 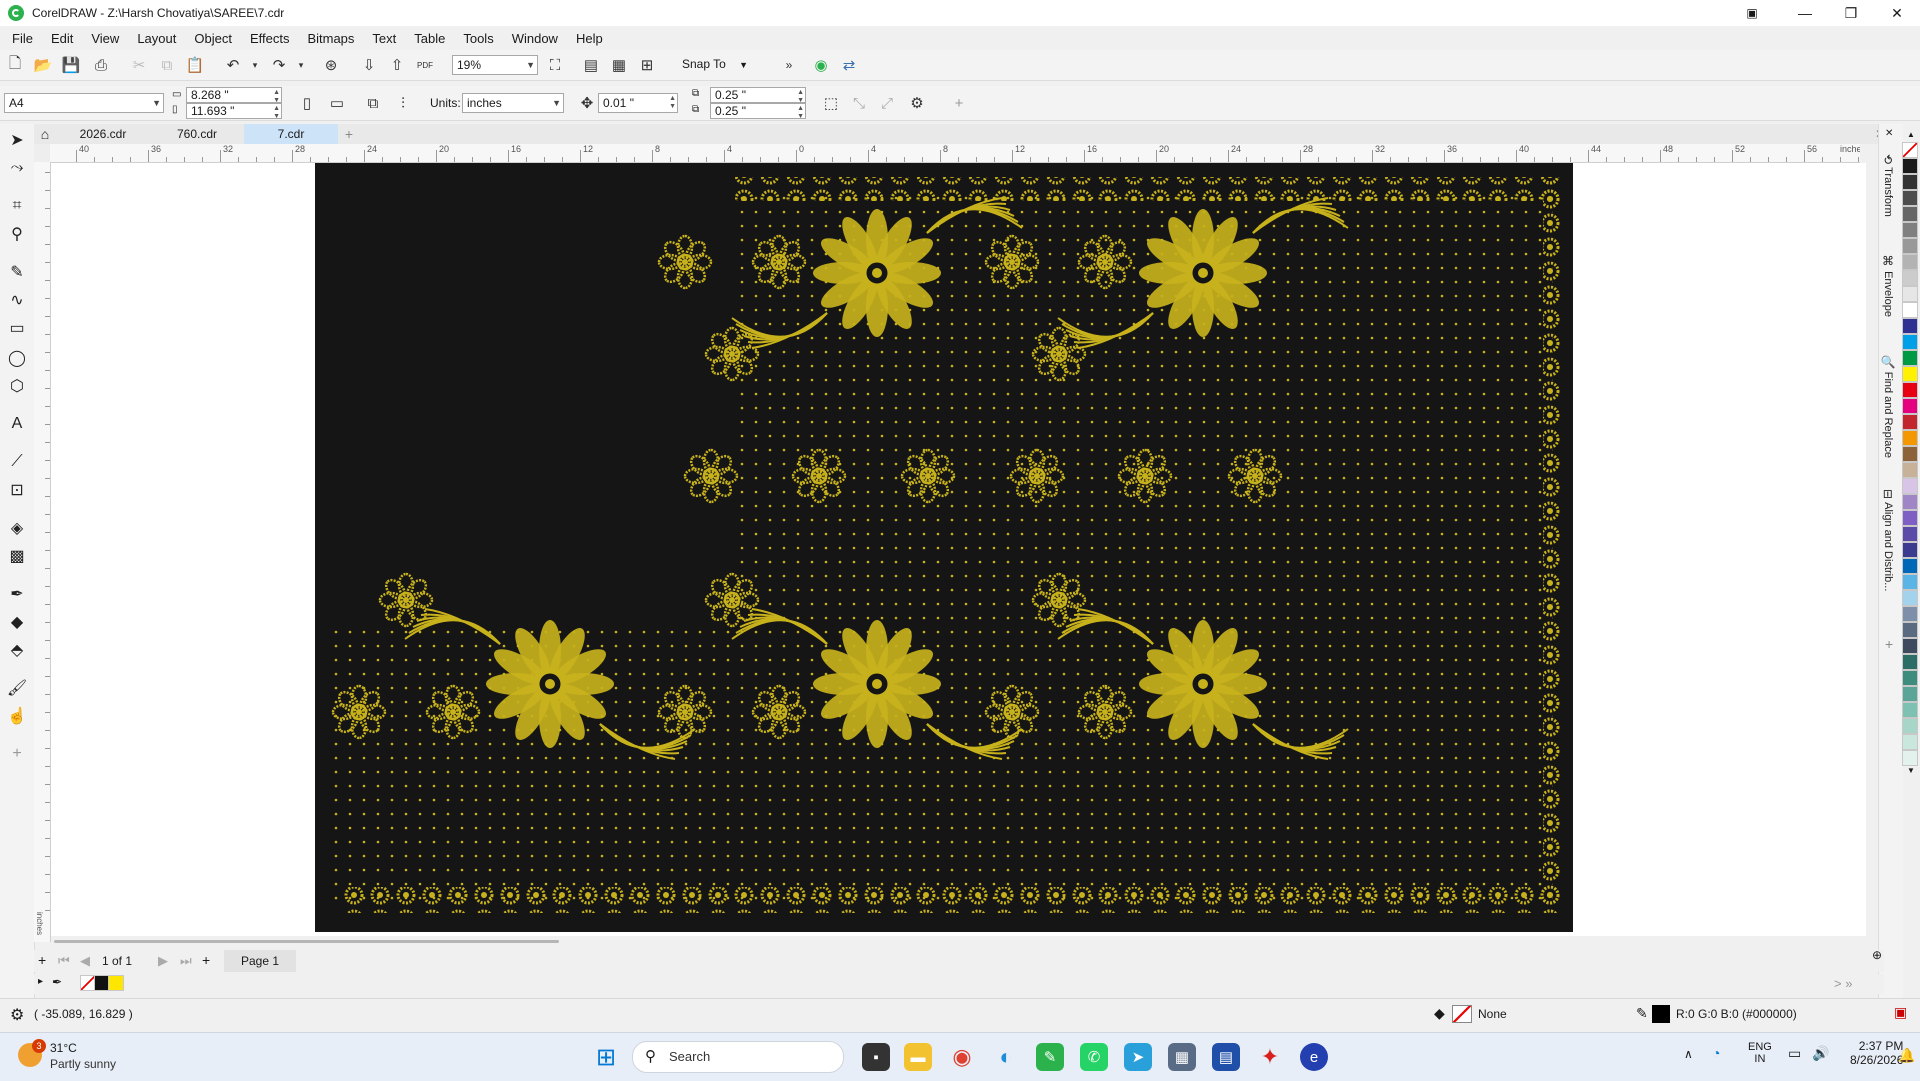 I want to click on telegram-icon: ➤, so click(x=1138, y=1057).